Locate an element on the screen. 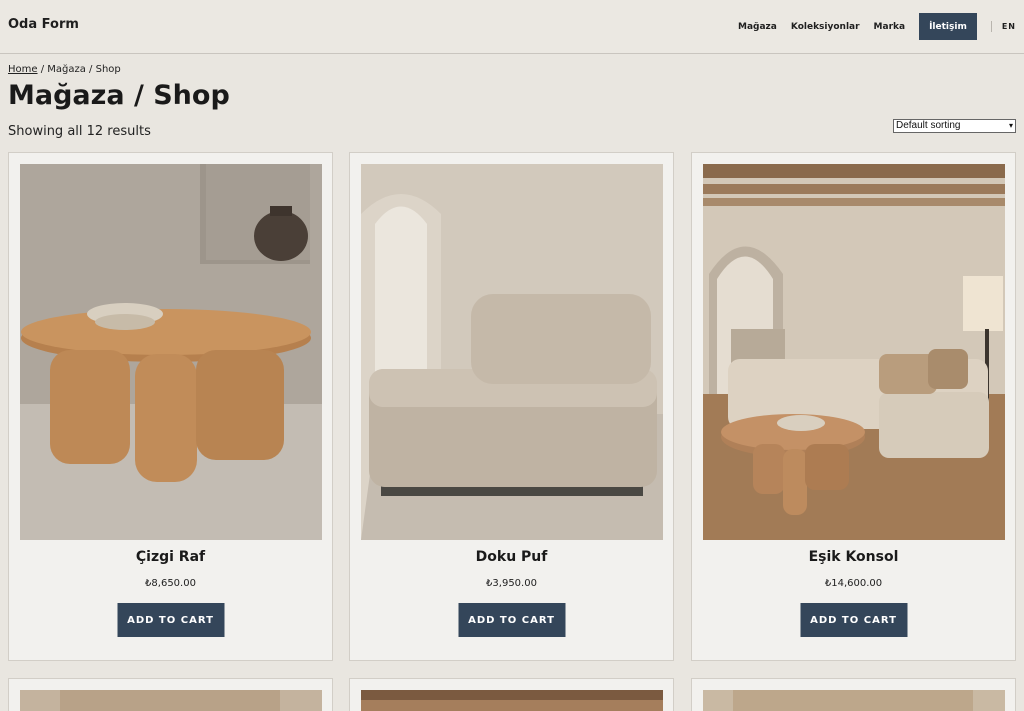 This screenshot has width=1024, height=711. nav-divider is located at coordinates (991, 26).